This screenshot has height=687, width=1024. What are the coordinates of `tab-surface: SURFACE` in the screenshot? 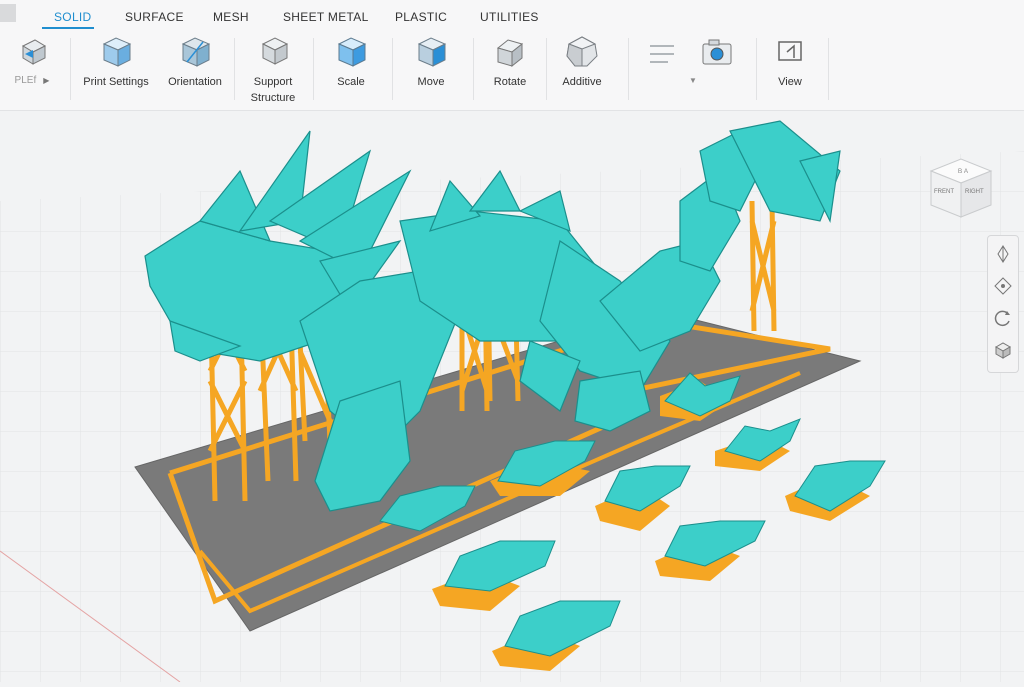 It's located at (154, 17).